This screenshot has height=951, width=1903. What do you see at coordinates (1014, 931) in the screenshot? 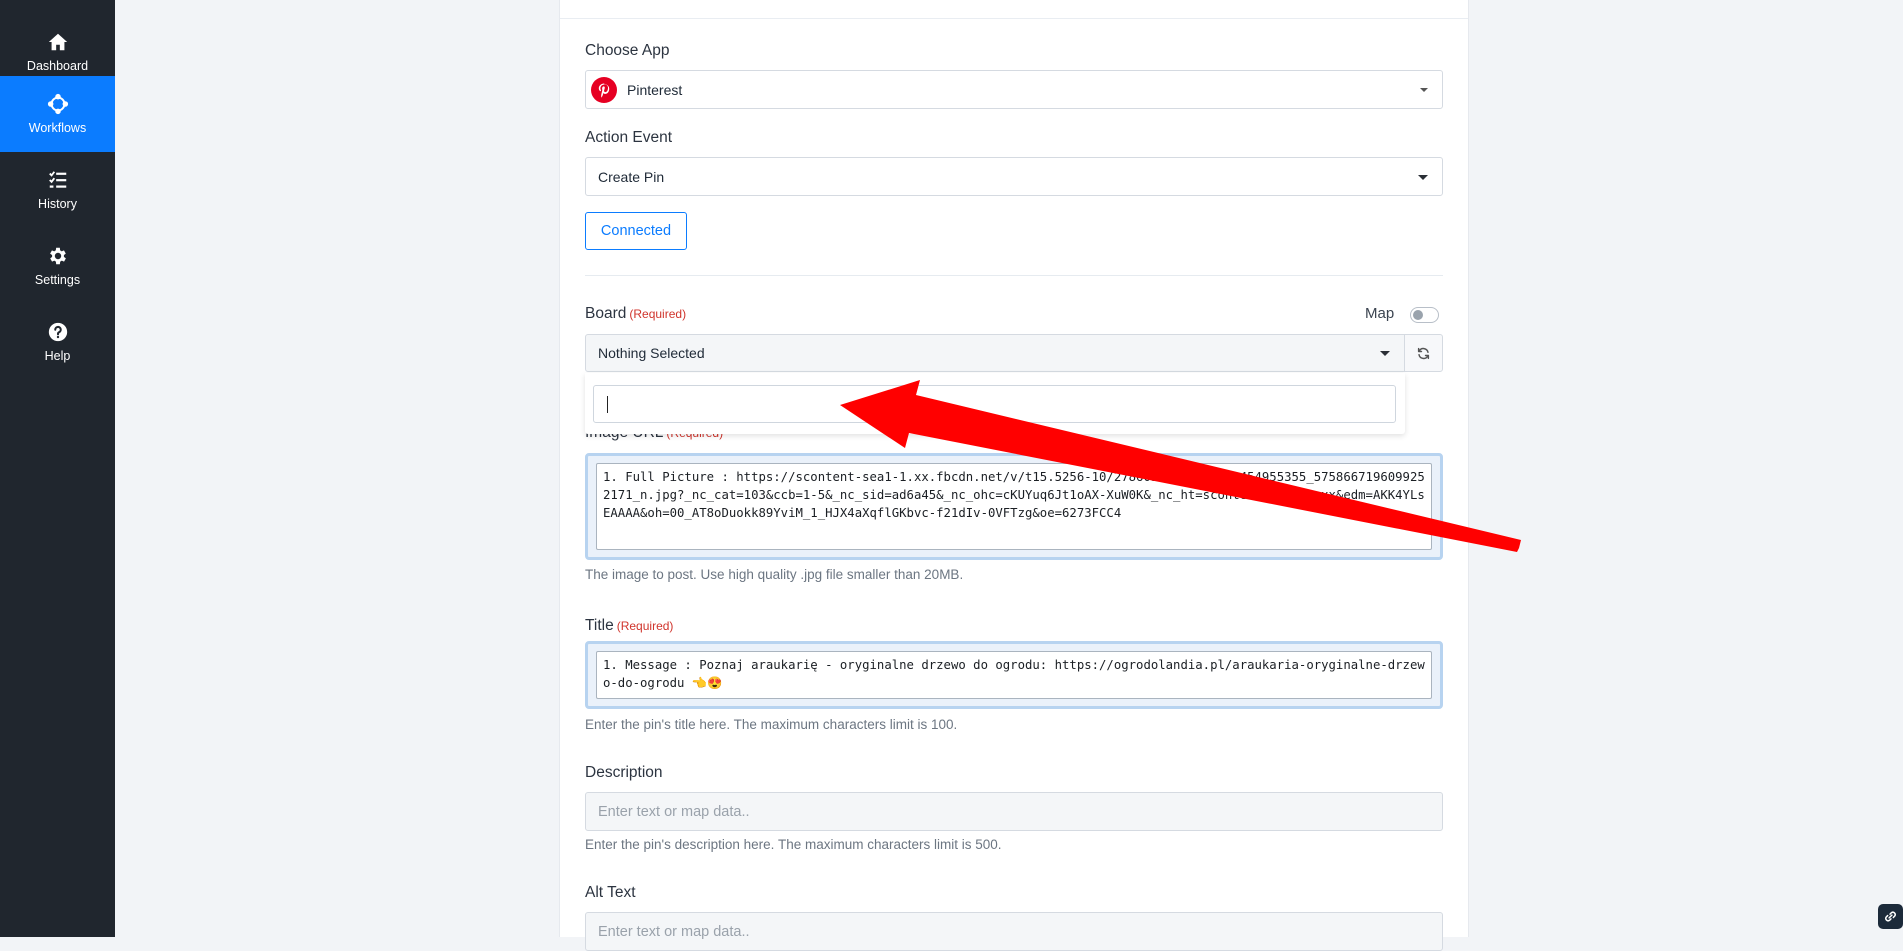
I see `alt-text-input: Enter text or map data..` at bounding box center [1014, 931].